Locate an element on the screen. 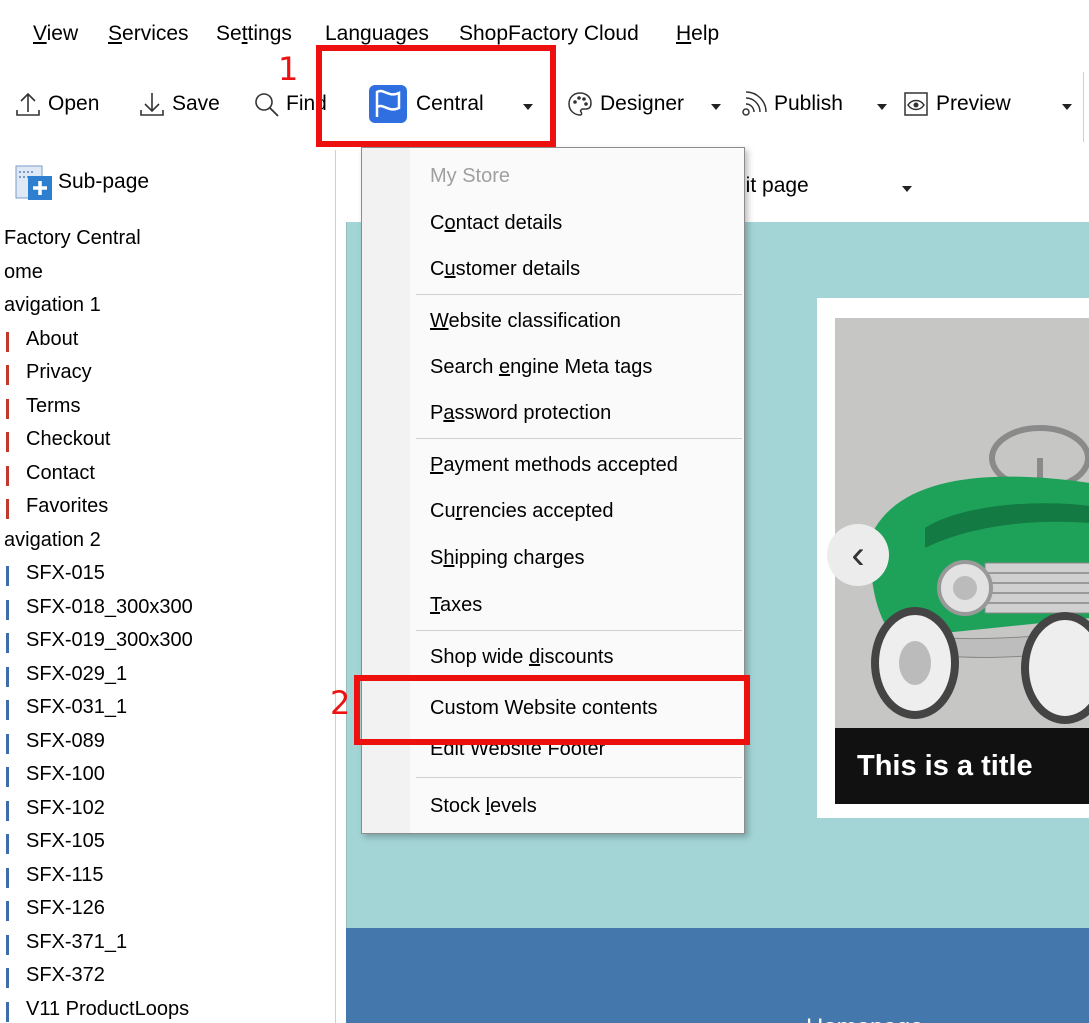  tree-item: avigation 2 is located at coordinates (168, 541).